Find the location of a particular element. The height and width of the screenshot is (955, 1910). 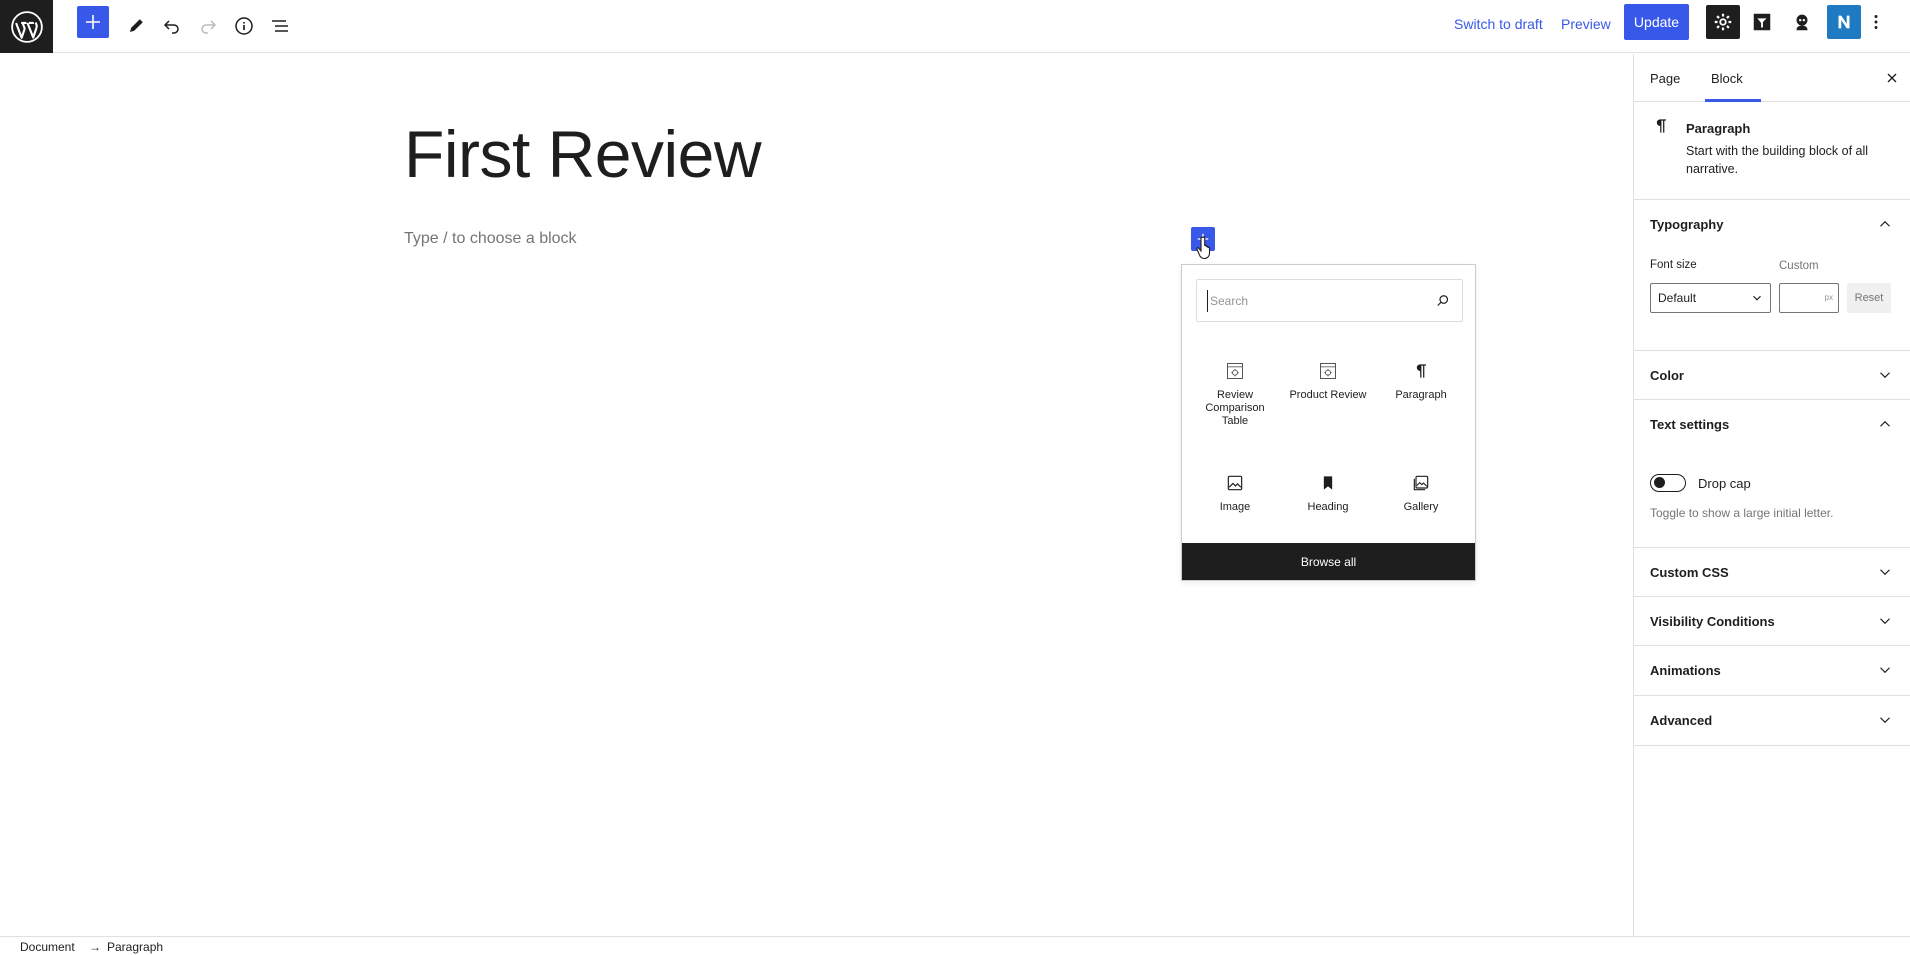

undo-button is located at coordinates (172, 26).